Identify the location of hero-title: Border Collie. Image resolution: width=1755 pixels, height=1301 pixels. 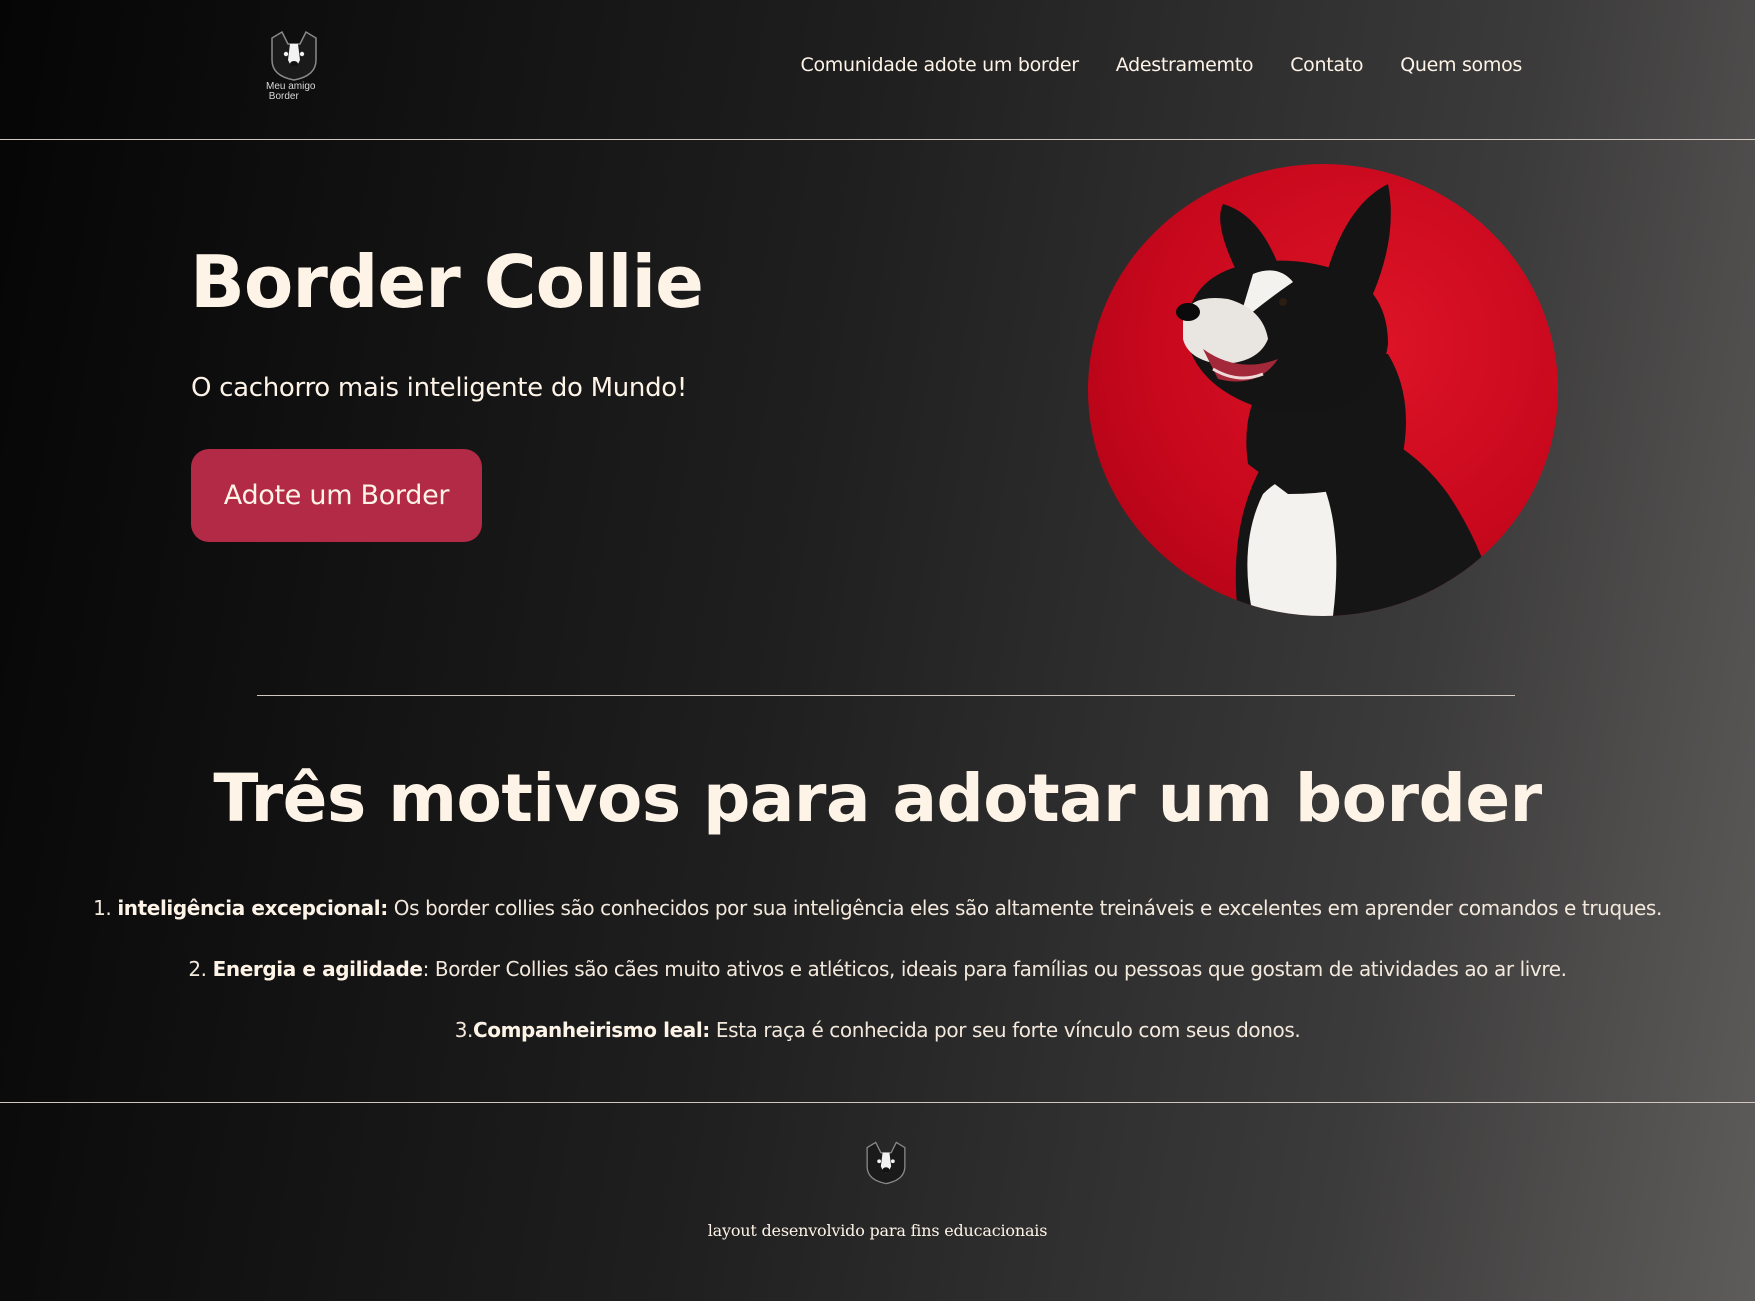
(447, 282).